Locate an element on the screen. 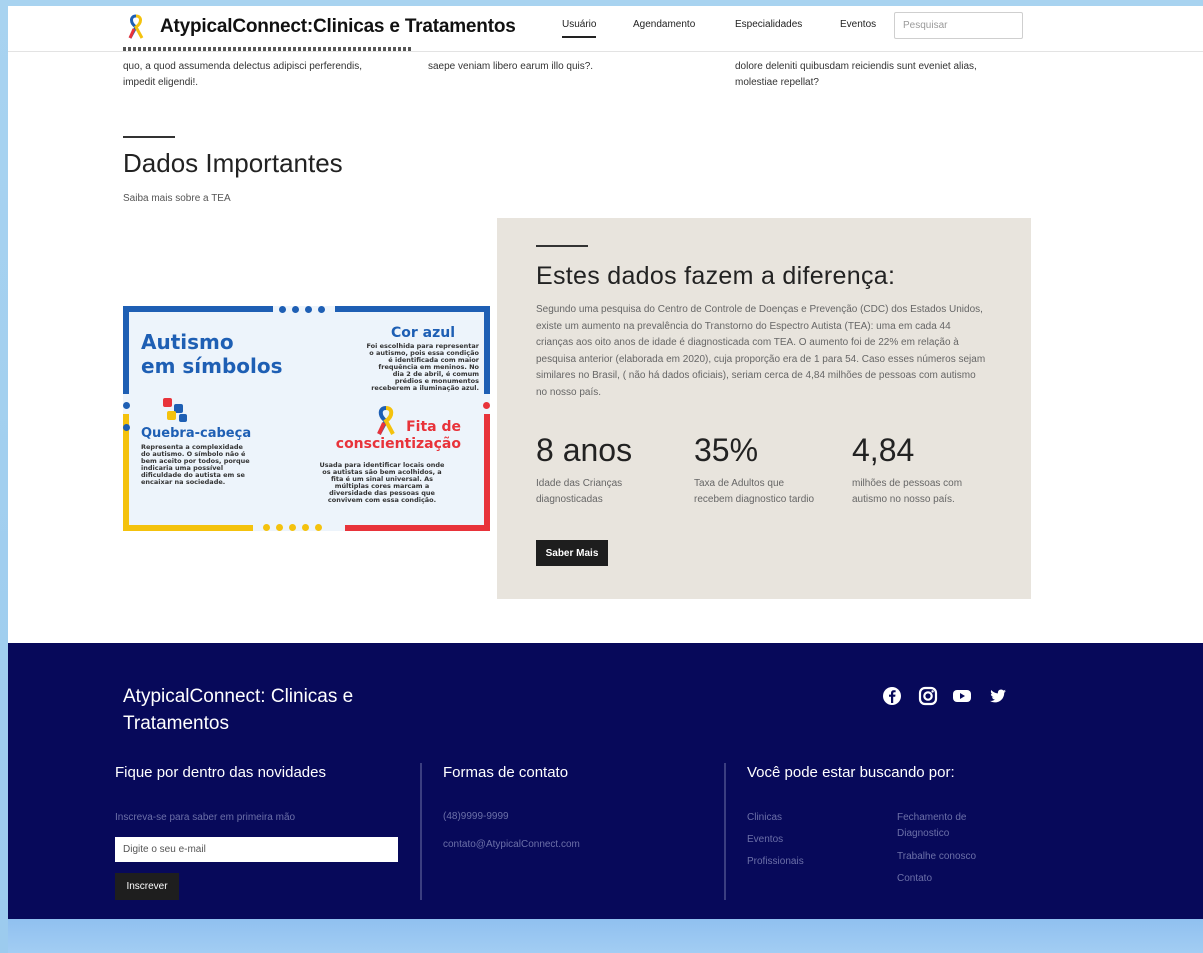 The height and width of the screenshot is (953, 1203). site-brand: AtypicalConnect:Clinicas e Tratamentos is located at coordinates (338, 27).